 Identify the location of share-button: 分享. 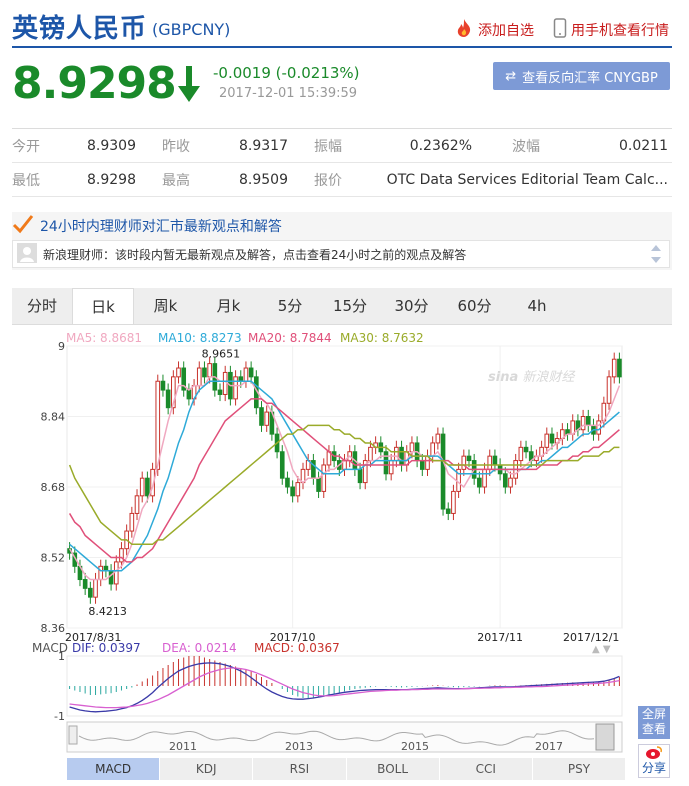
(654, 761).